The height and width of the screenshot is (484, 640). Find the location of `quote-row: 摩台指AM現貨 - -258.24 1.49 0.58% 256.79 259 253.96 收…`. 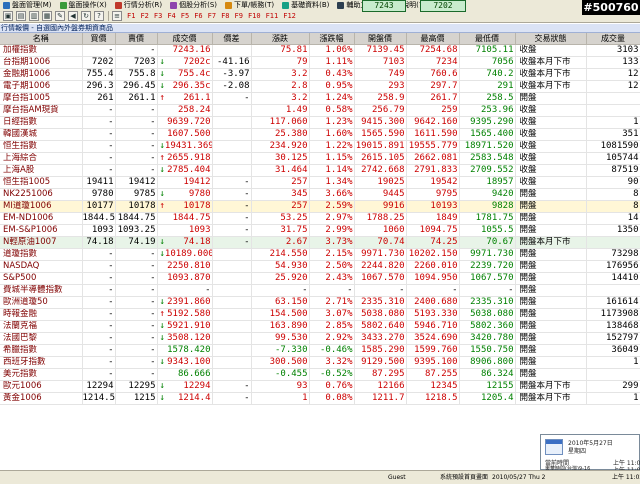

quote-row: 摩台指AM現貨 - -258.24 1.49 0.58% 256.79 259 253.96 收… is located at coordinates (320, 110).